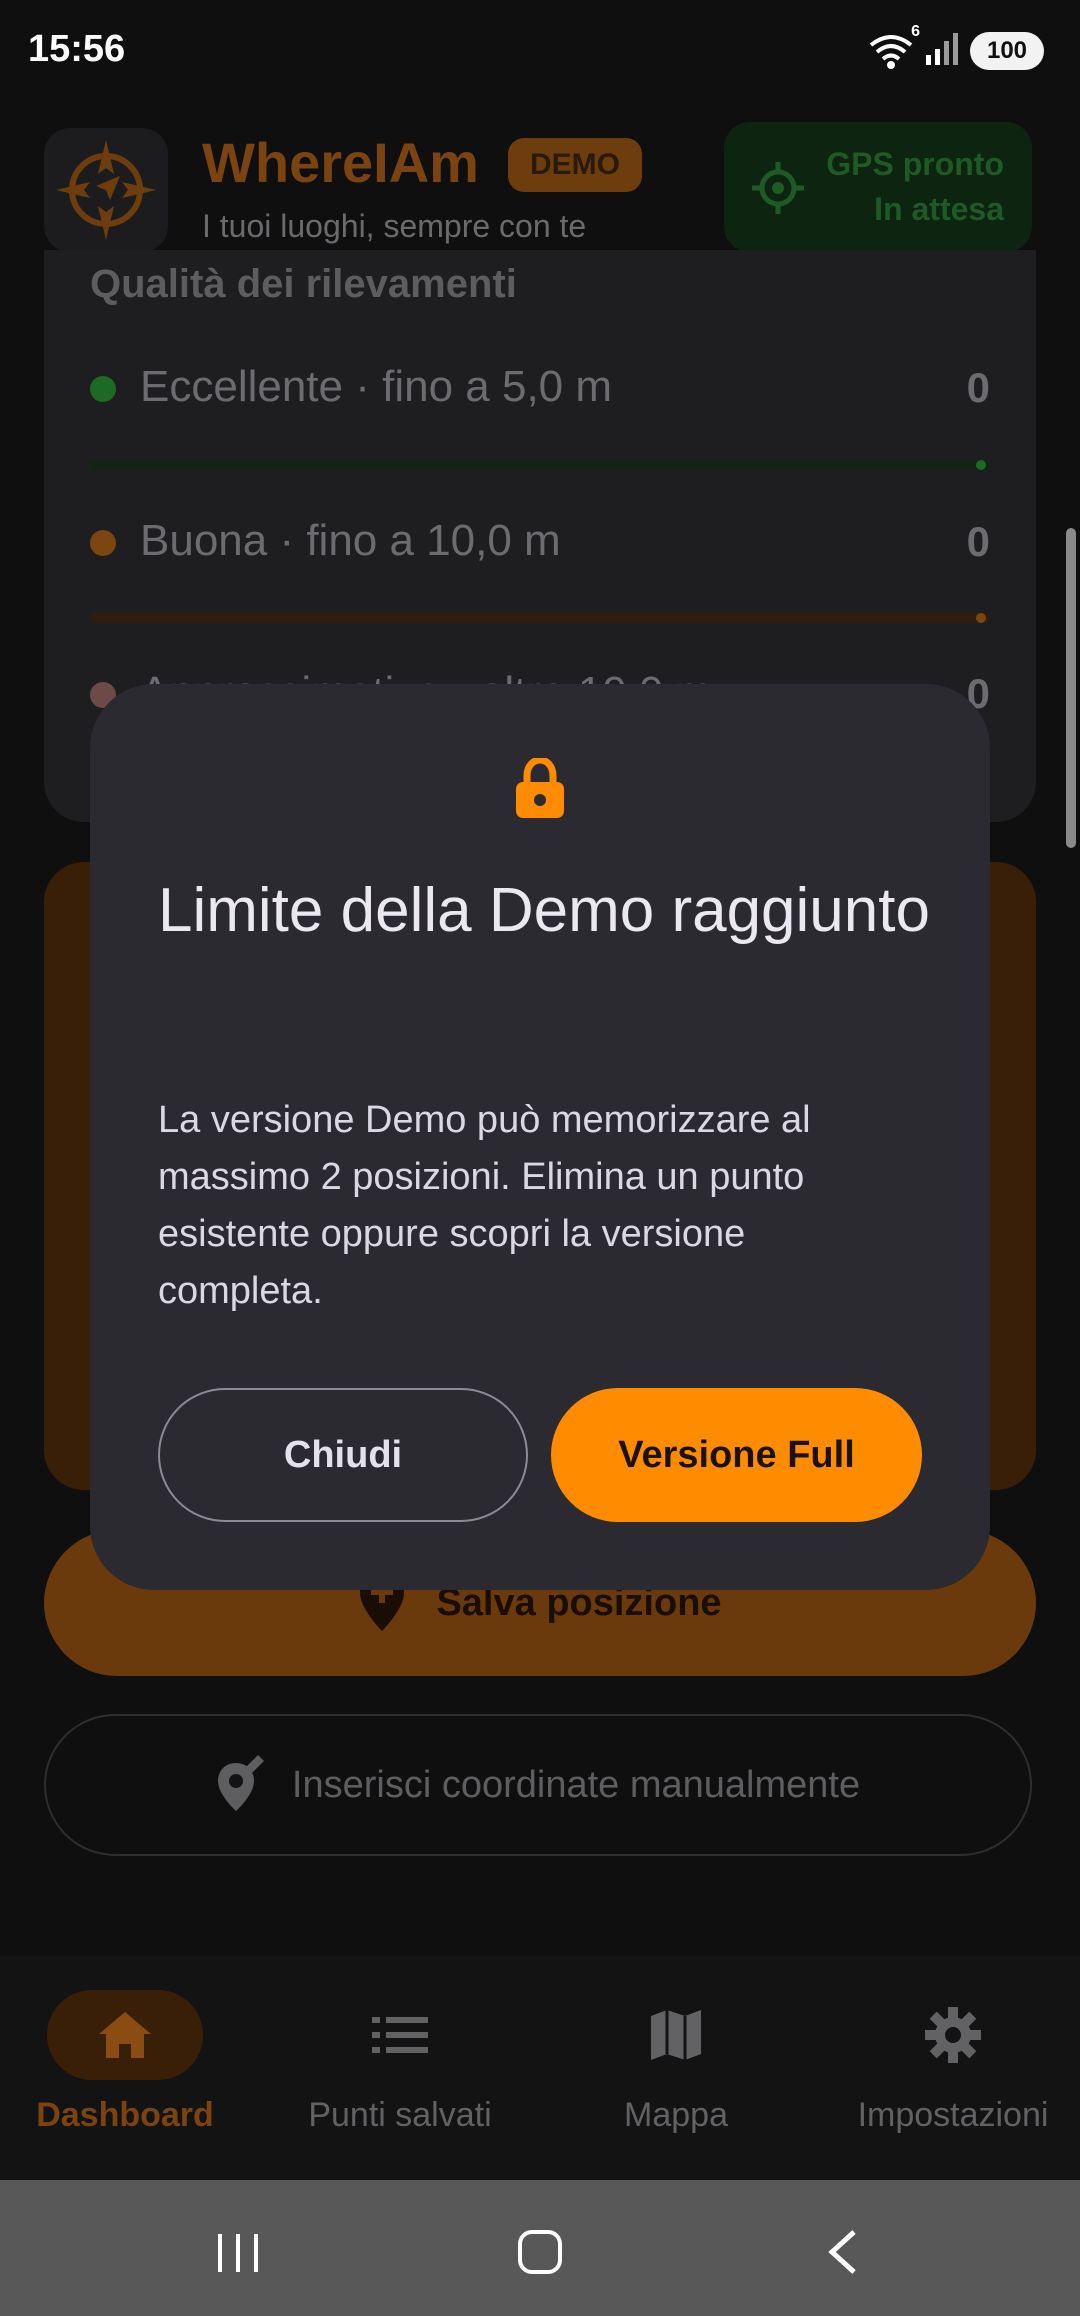 This screenshot has height=2316, width=1080. I want to click on recent-apps-icon, so click(238, 2255).